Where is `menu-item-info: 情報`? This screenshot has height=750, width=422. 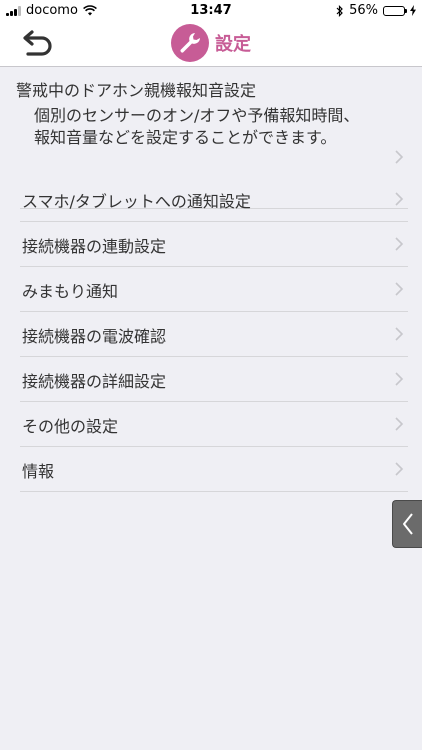
menu-item-info: 情報 is located at coordinates (214, 469).